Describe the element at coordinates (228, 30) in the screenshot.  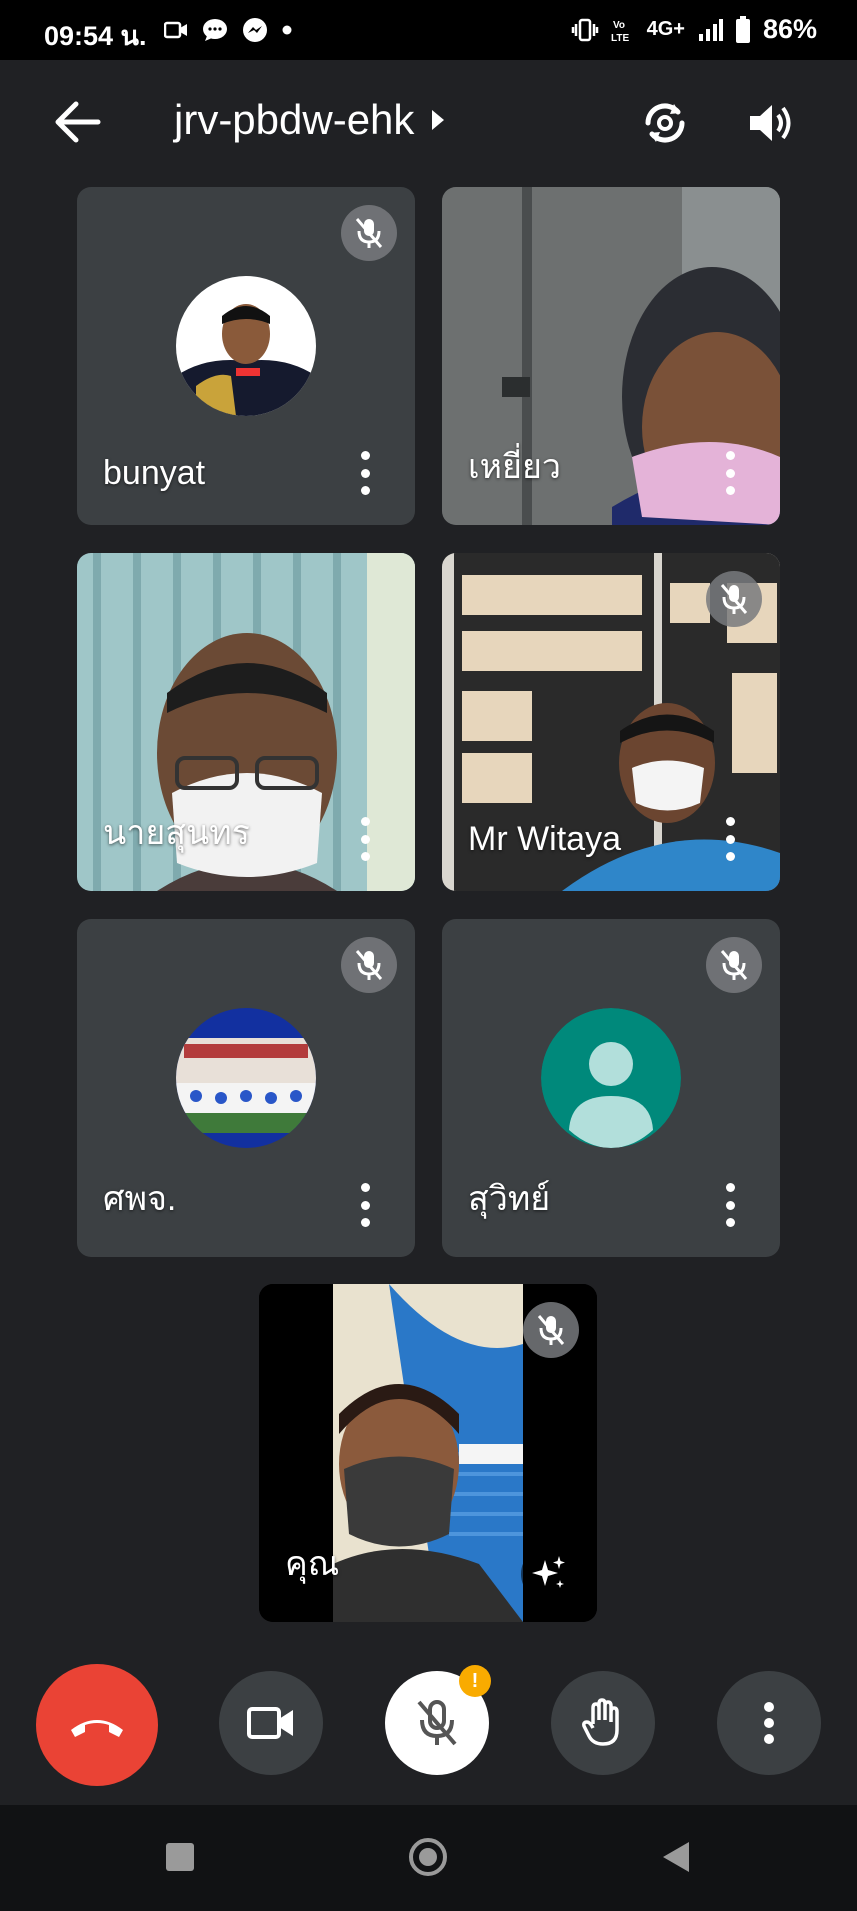
I see `status-notification-icons` at that location.